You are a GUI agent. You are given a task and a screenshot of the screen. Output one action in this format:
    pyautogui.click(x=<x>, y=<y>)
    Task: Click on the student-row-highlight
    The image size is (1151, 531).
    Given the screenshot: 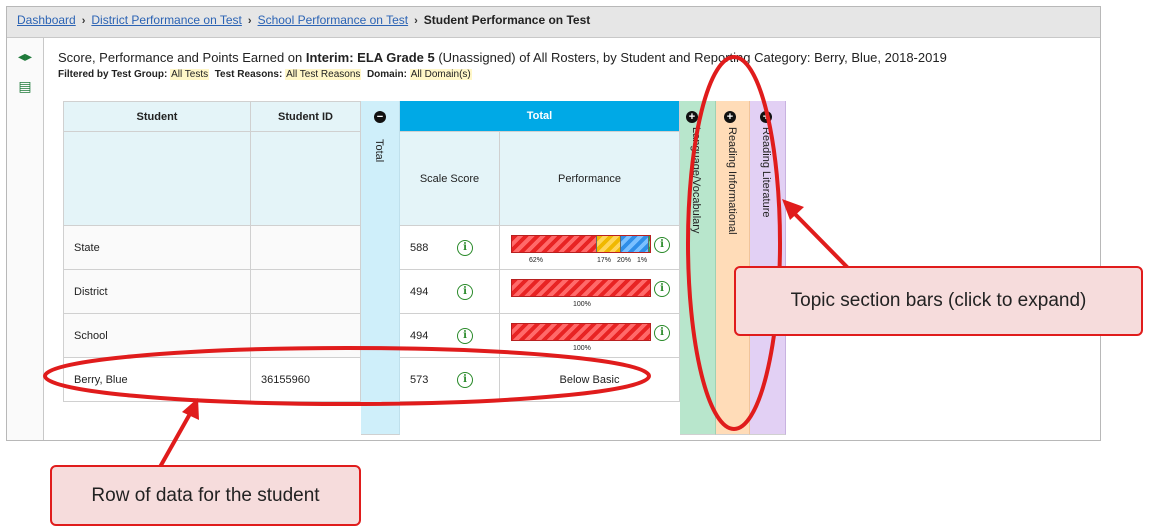 What is the action you would take?
    pyautogui.click(x=347, y=376)
    